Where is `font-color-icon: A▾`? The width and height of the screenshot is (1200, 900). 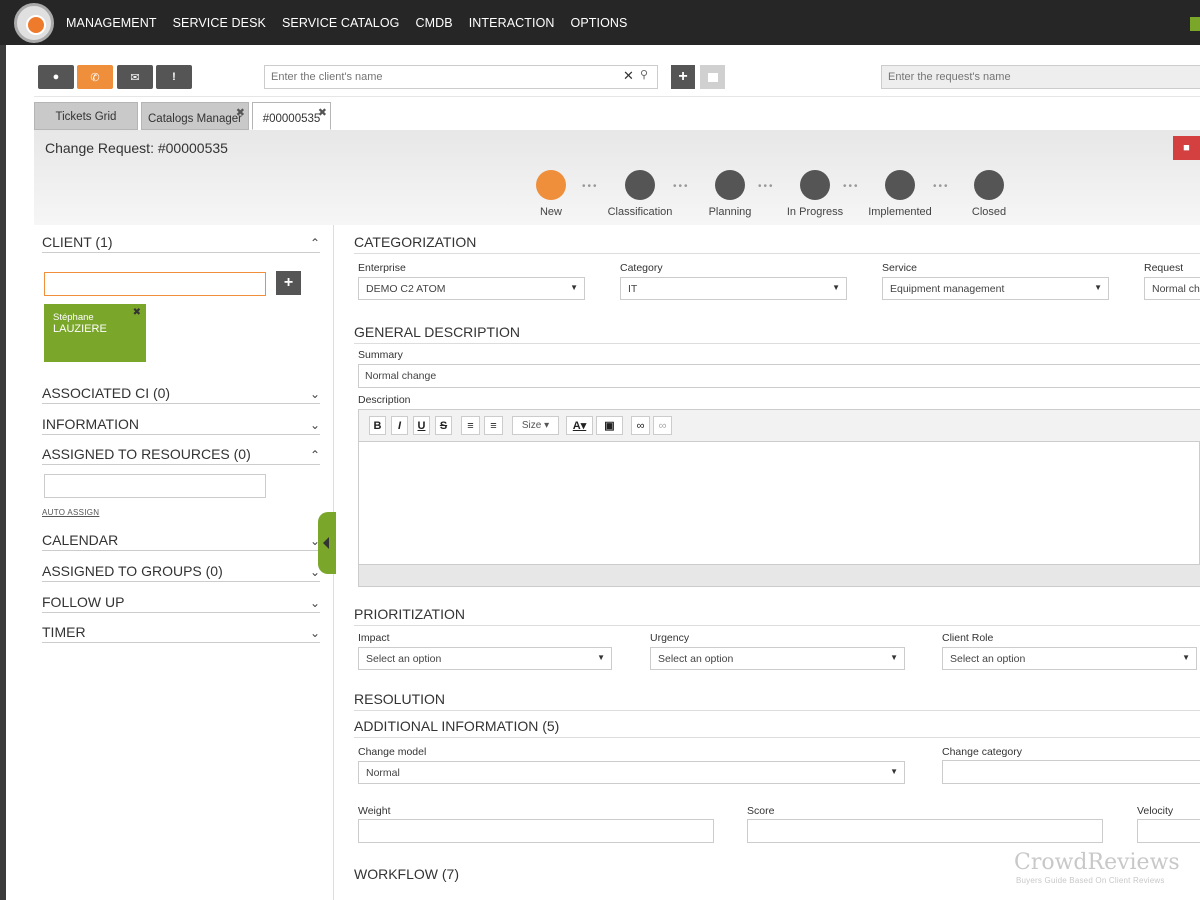
font-color-icon: A▾ is located at coordinates (579, 425).